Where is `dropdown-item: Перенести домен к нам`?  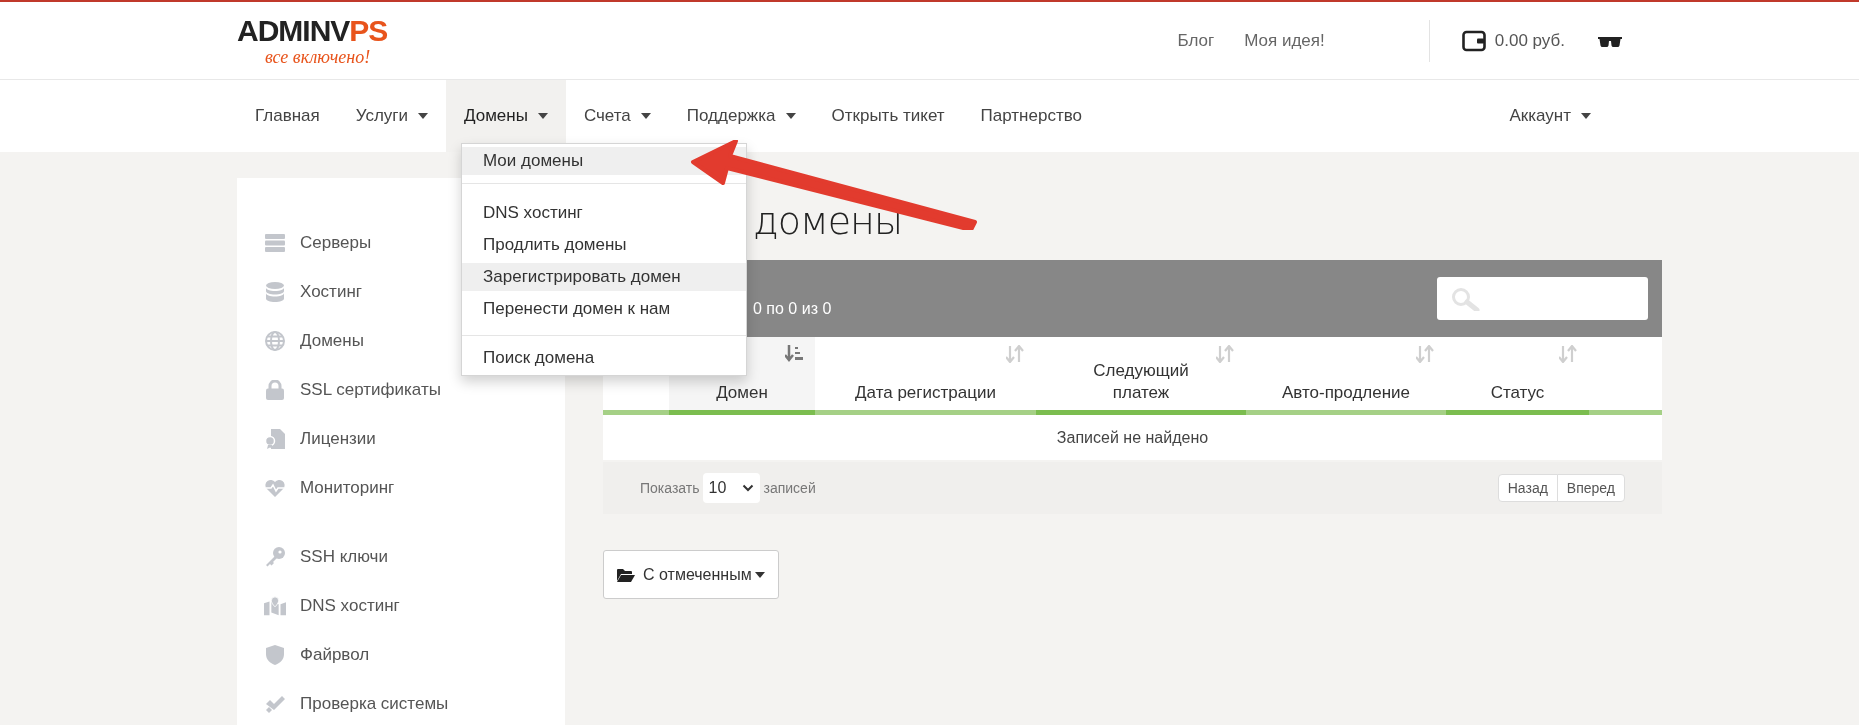 dropdown-item: Перенести домен к нам is located at coordinates (604, 309).